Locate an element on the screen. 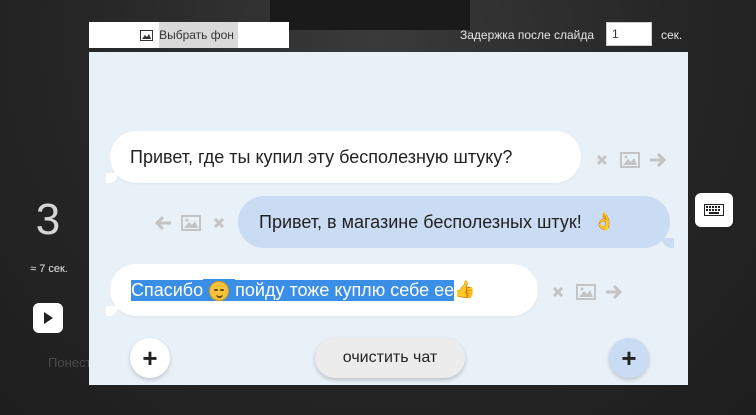  message-text: Привет, в магазине бесполезных штук! is located at coordinates (420, 221).